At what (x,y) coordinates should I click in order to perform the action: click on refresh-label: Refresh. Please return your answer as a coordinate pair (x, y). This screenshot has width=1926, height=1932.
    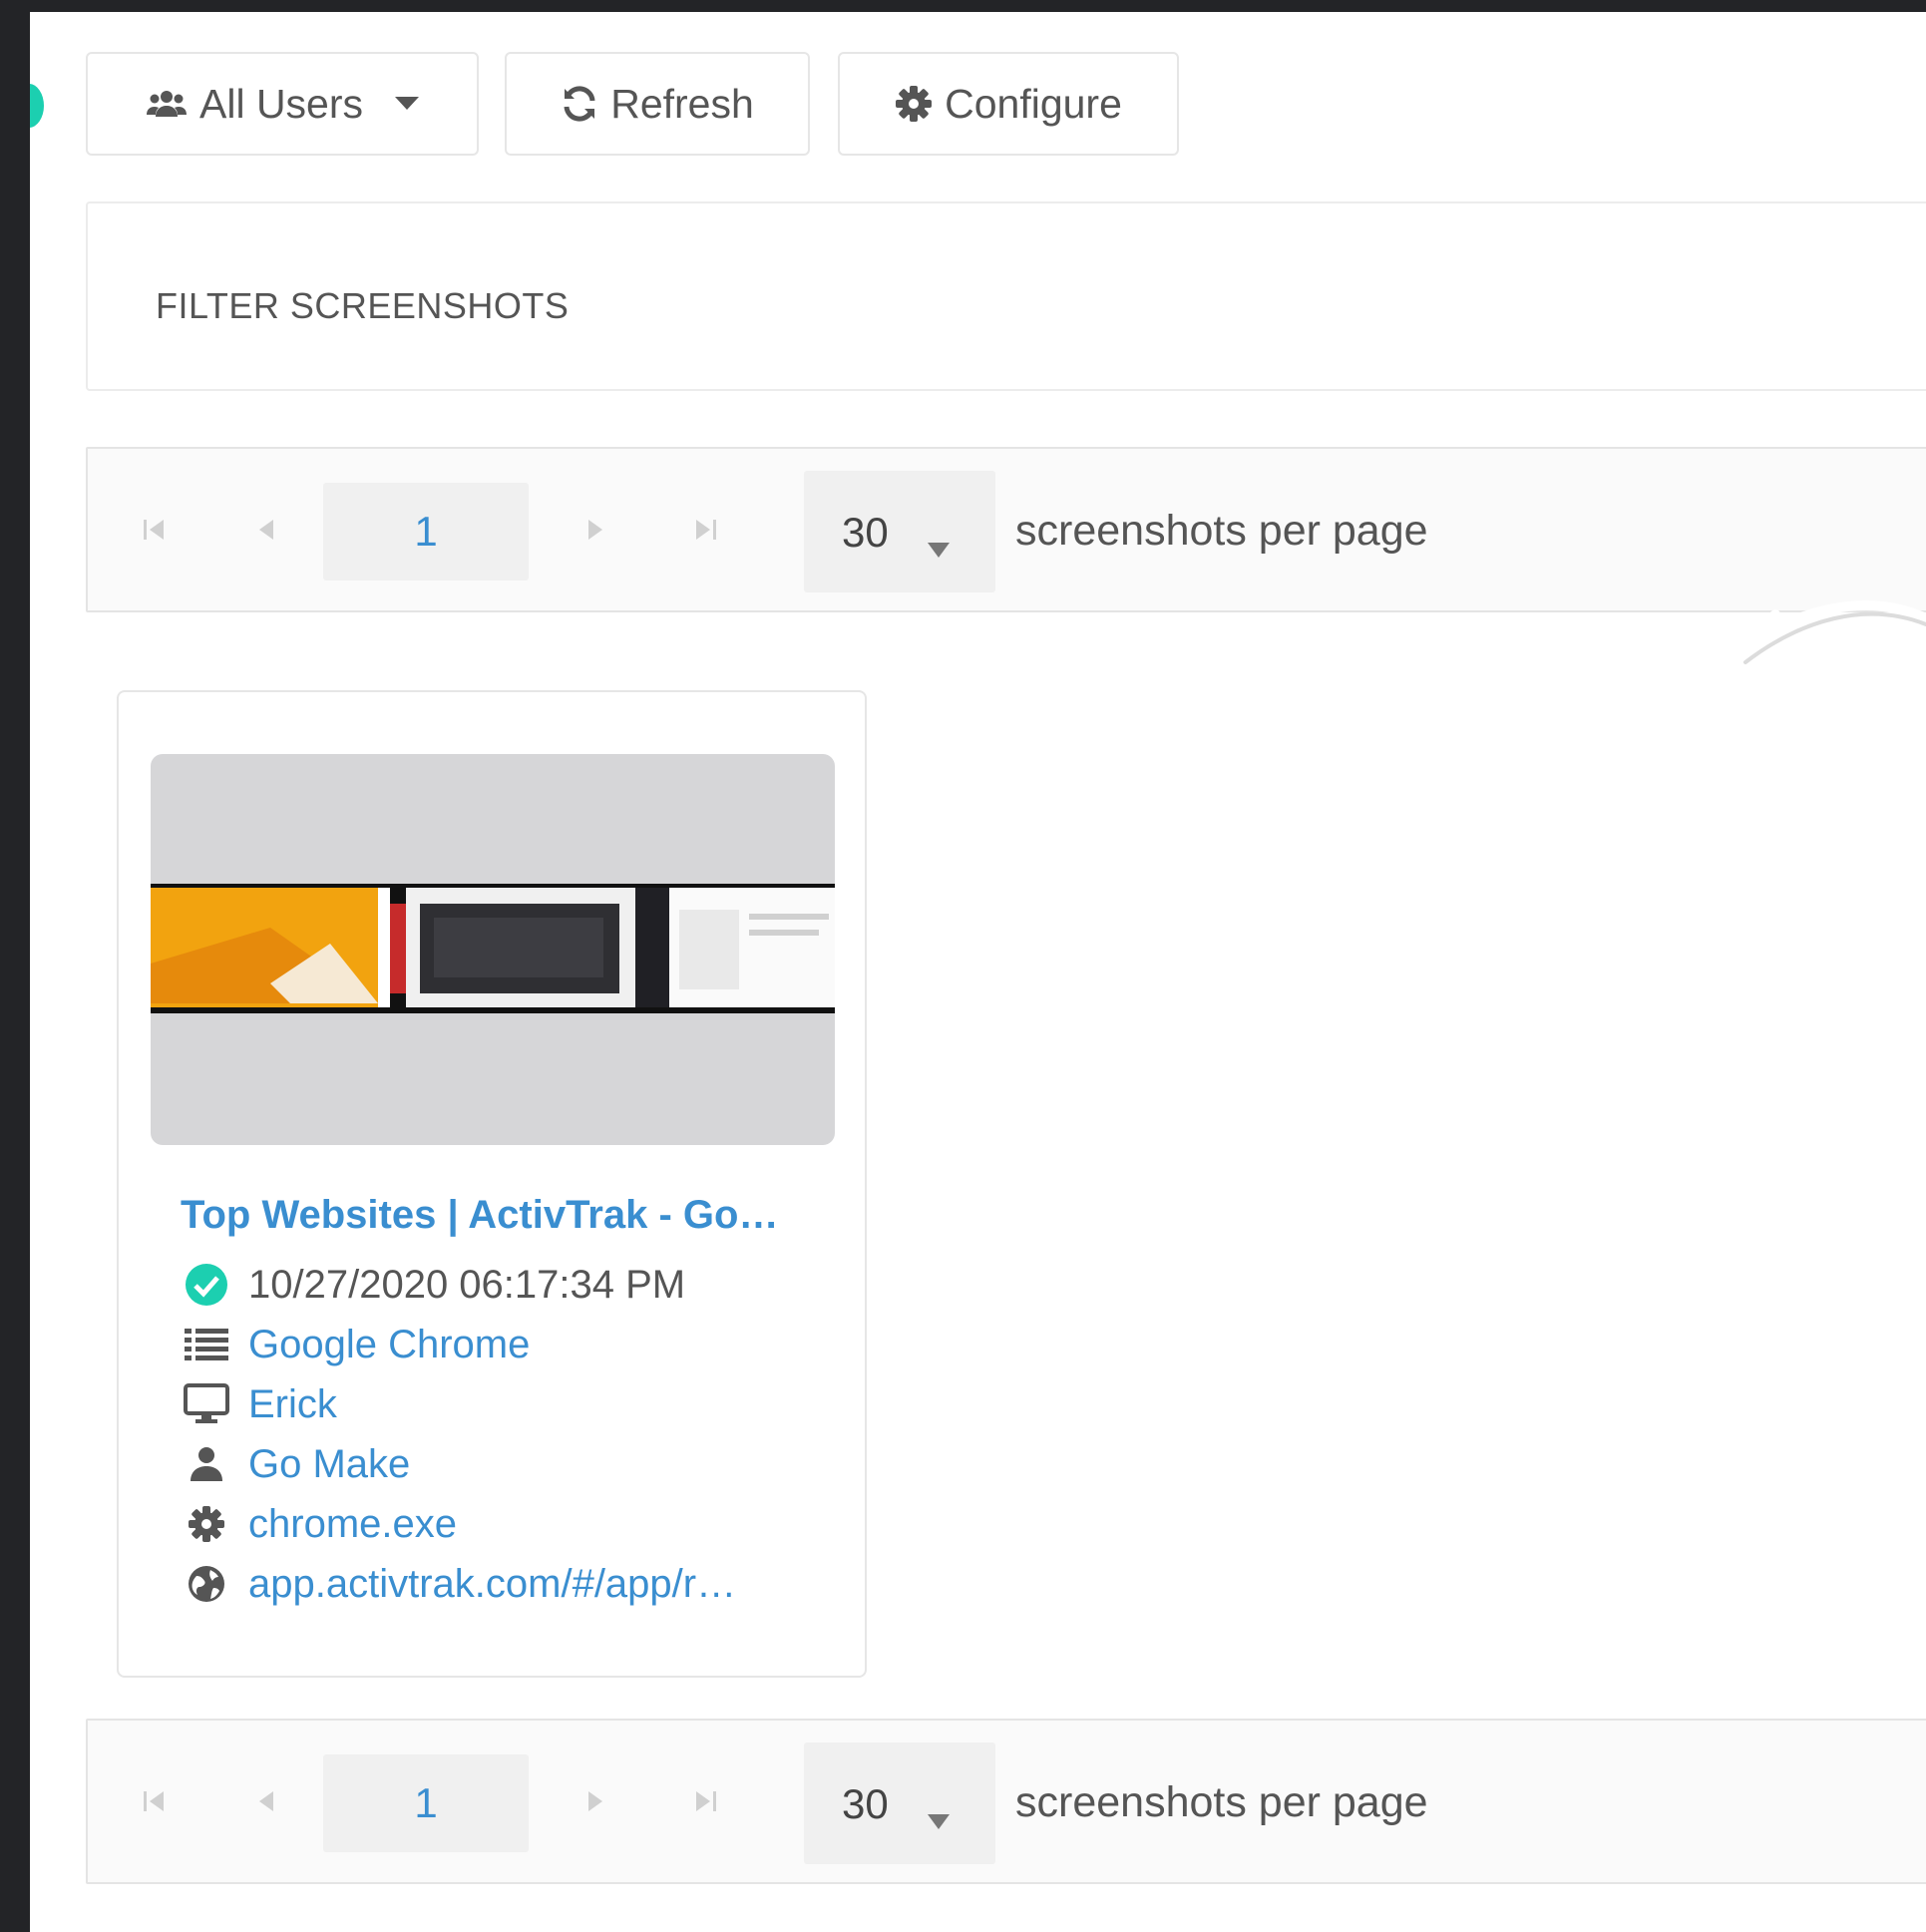
    Looking at the image, I should click on (682, 104).